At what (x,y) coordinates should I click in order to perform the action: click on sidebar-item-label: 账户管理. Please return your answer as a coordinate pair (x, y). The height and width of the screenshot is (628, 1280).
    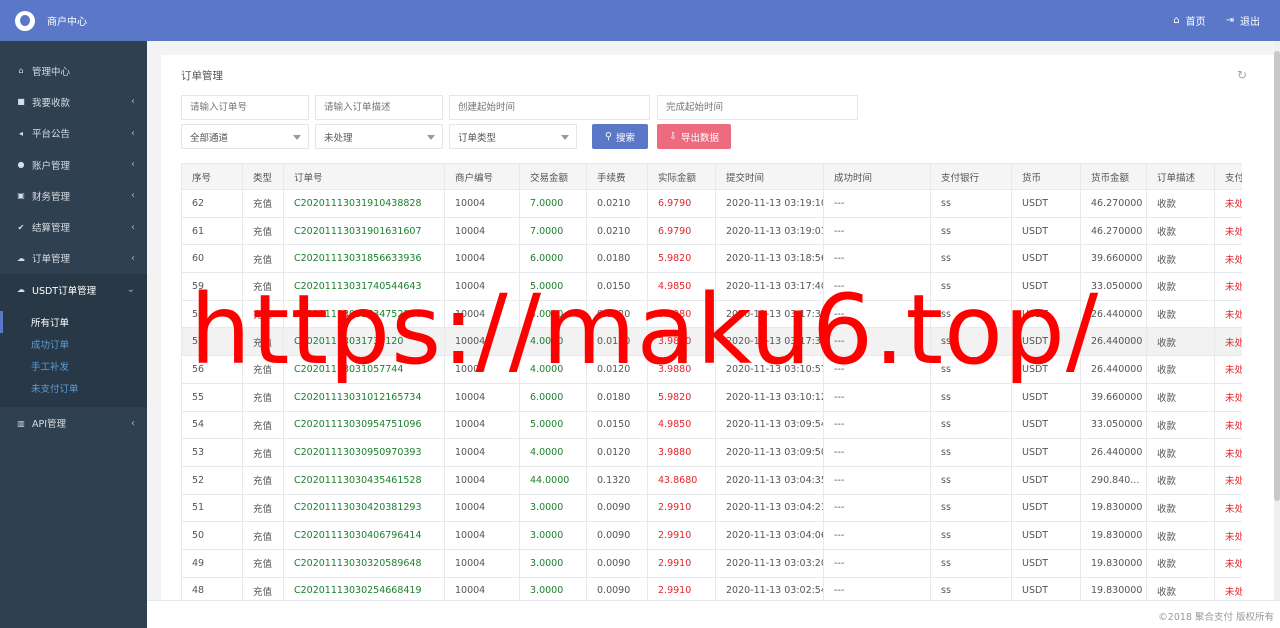
    Looking at the image, I should click on (51, 166).